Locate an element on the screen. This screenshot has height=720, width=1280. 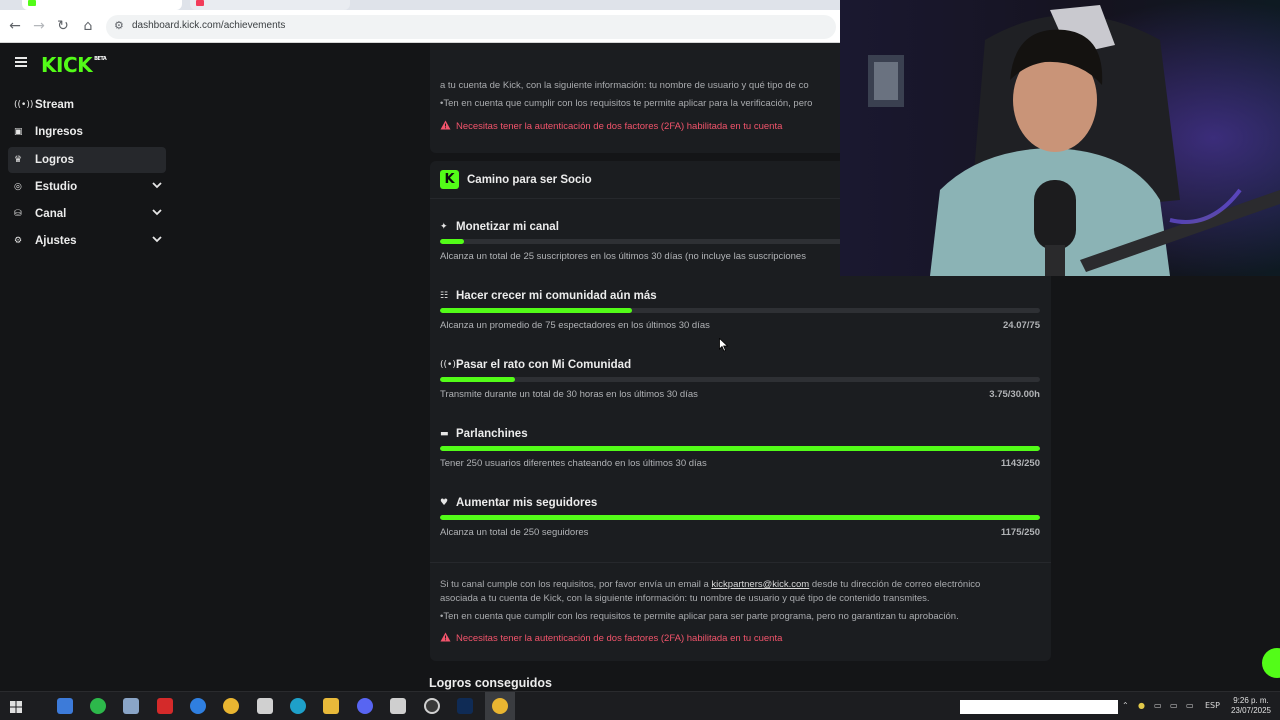
browser-tab is located at coordinates (270, 5).